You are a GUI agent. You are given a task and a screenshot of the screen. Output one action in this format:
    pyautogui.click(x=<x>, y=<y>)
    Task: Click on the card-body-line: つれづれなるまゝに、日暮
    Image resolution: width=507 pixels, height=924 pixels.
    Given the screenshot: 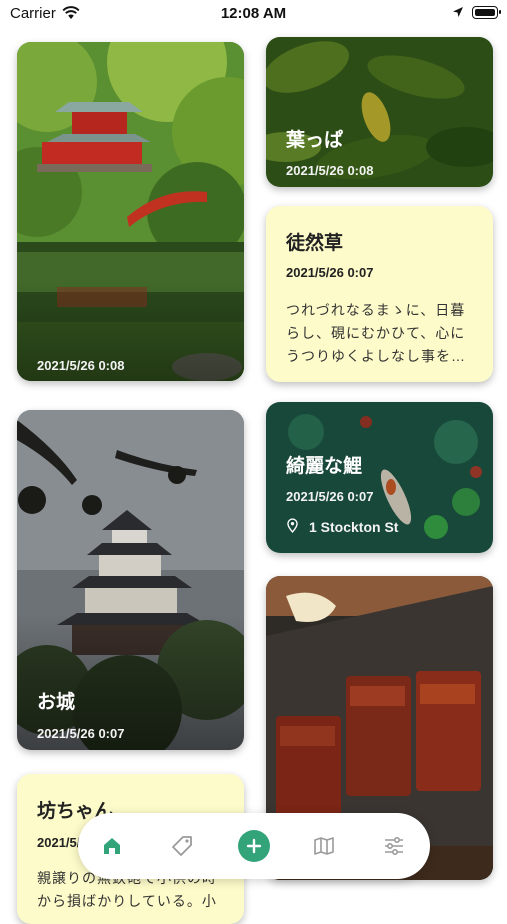 What is the action you would take?
    pyautogui.click(x=376, y=310)
    